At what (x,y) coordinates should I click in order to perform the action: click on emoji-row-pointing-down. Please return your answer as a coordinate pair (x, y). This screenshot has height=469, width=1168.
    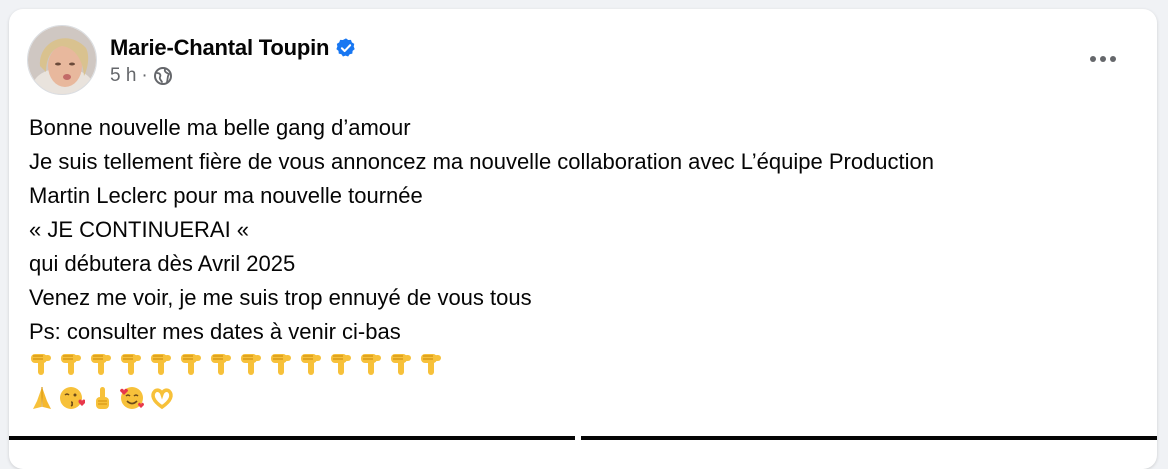
    Looking at the image, I should click on (586, 366).